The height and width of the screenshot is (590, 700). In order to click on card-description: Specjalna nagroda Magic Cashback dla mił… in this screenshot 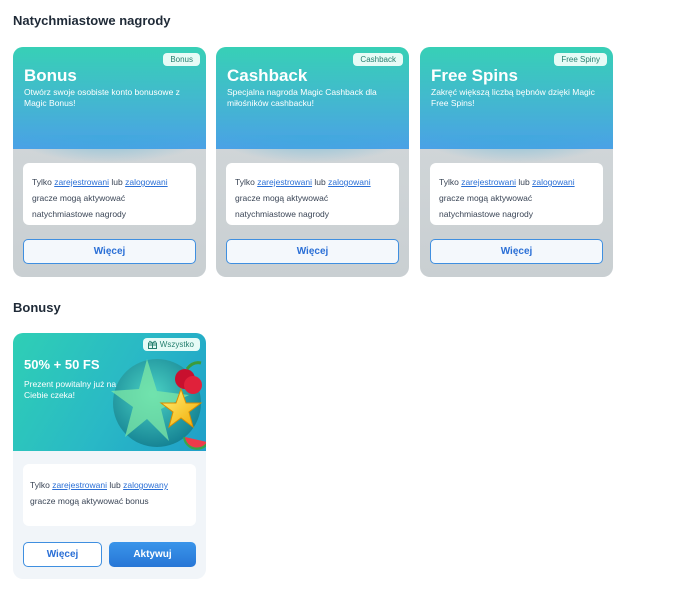, I will do `click(302, 97)`.